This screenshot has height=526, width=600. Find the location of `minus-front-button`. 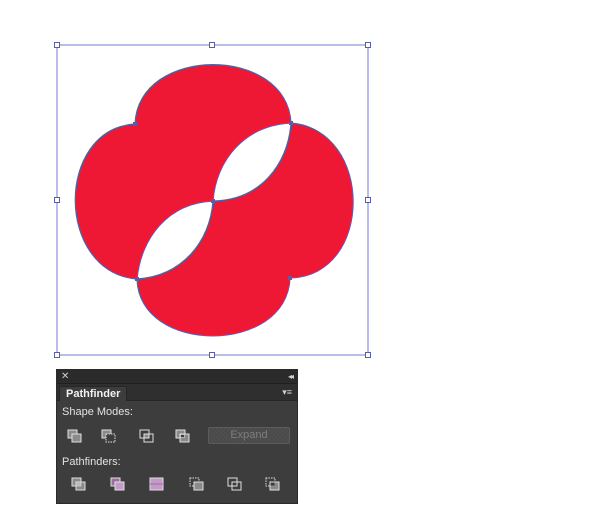

minus-front-button is located at coordinates (109, 436).